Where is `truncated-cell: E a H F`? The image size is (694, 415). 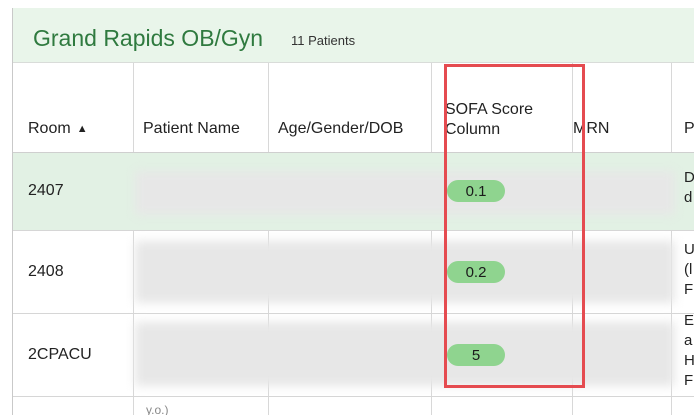 truncated-cell: E a H F is located at coordinates (689, 350).